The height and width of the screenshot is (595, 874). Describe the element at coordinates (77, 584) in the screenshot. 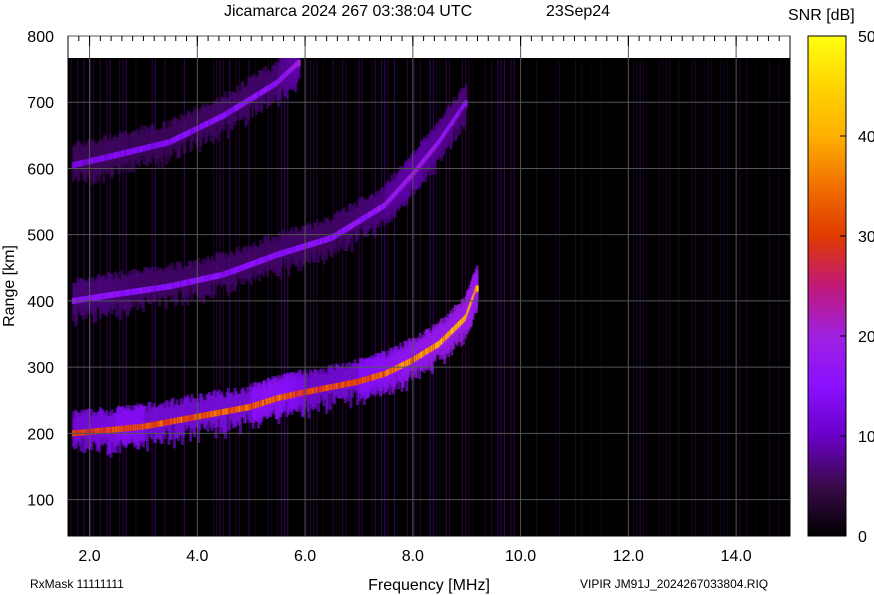

I see `rxmask-label: RxMask 11111111` at that location.